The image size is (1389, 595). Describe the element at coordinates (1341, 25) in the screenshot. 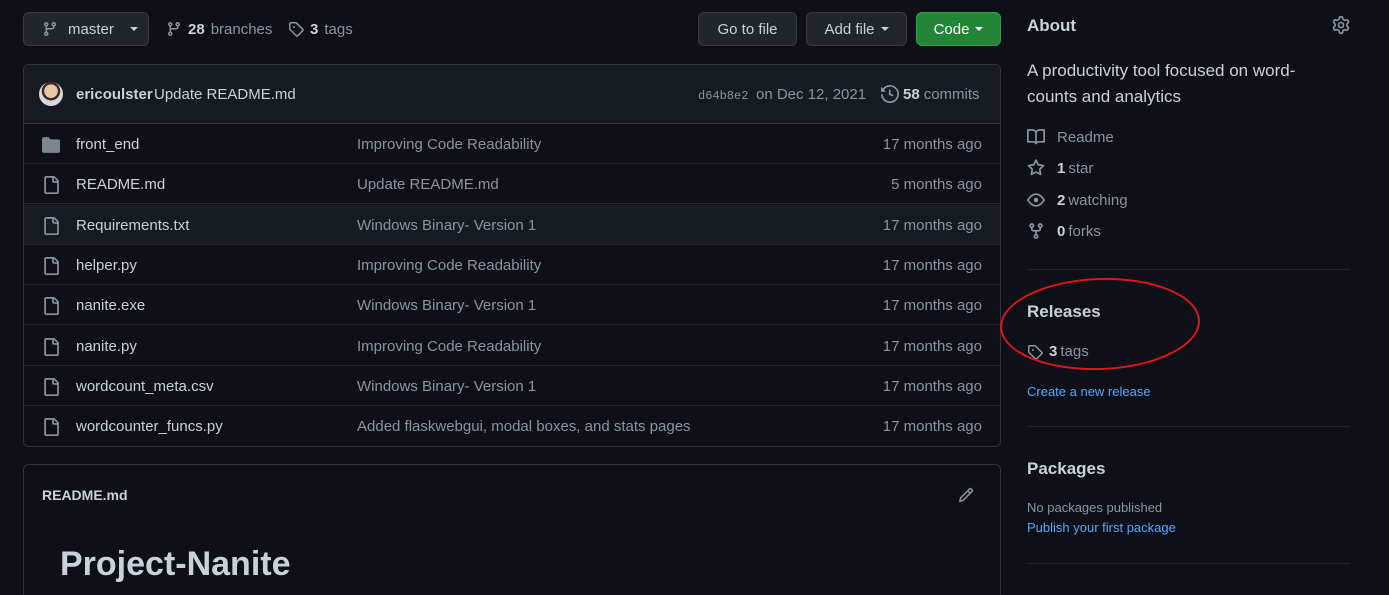

I see `gear-icon` at that location.